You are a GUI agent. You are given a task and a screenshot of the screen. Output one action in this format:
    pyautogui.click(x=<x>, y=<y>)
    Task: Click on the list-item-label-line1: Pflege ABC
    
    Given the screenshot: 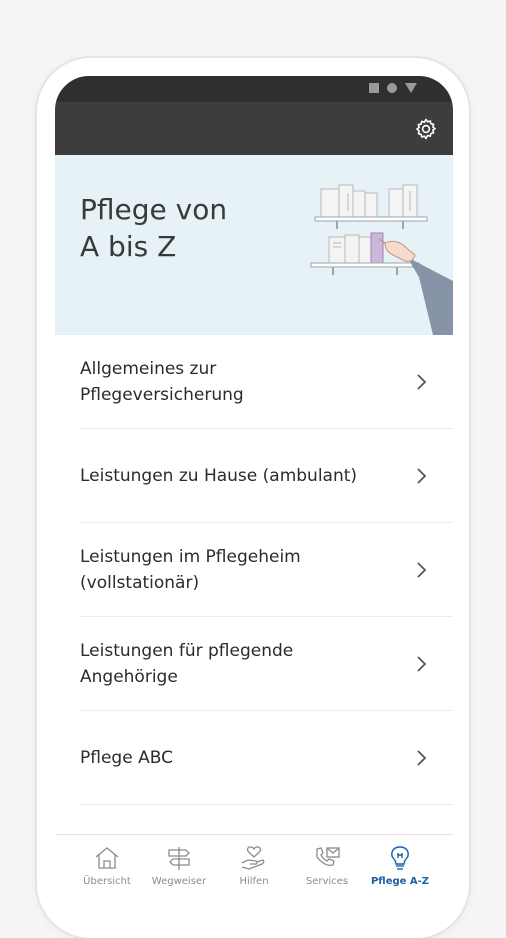 What is the action you would take?
    pyautogui.click(x=126, y=757)
    